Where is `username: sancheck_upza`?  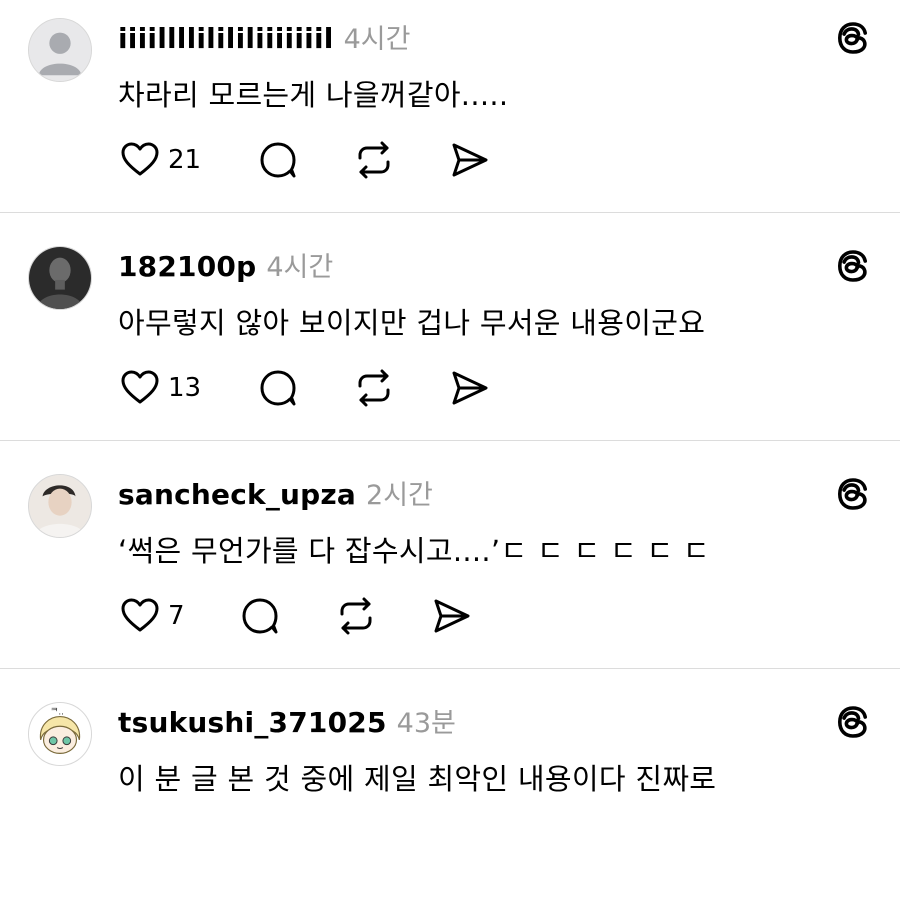 username: sancheck_upza is located at coordinates (237, 494).